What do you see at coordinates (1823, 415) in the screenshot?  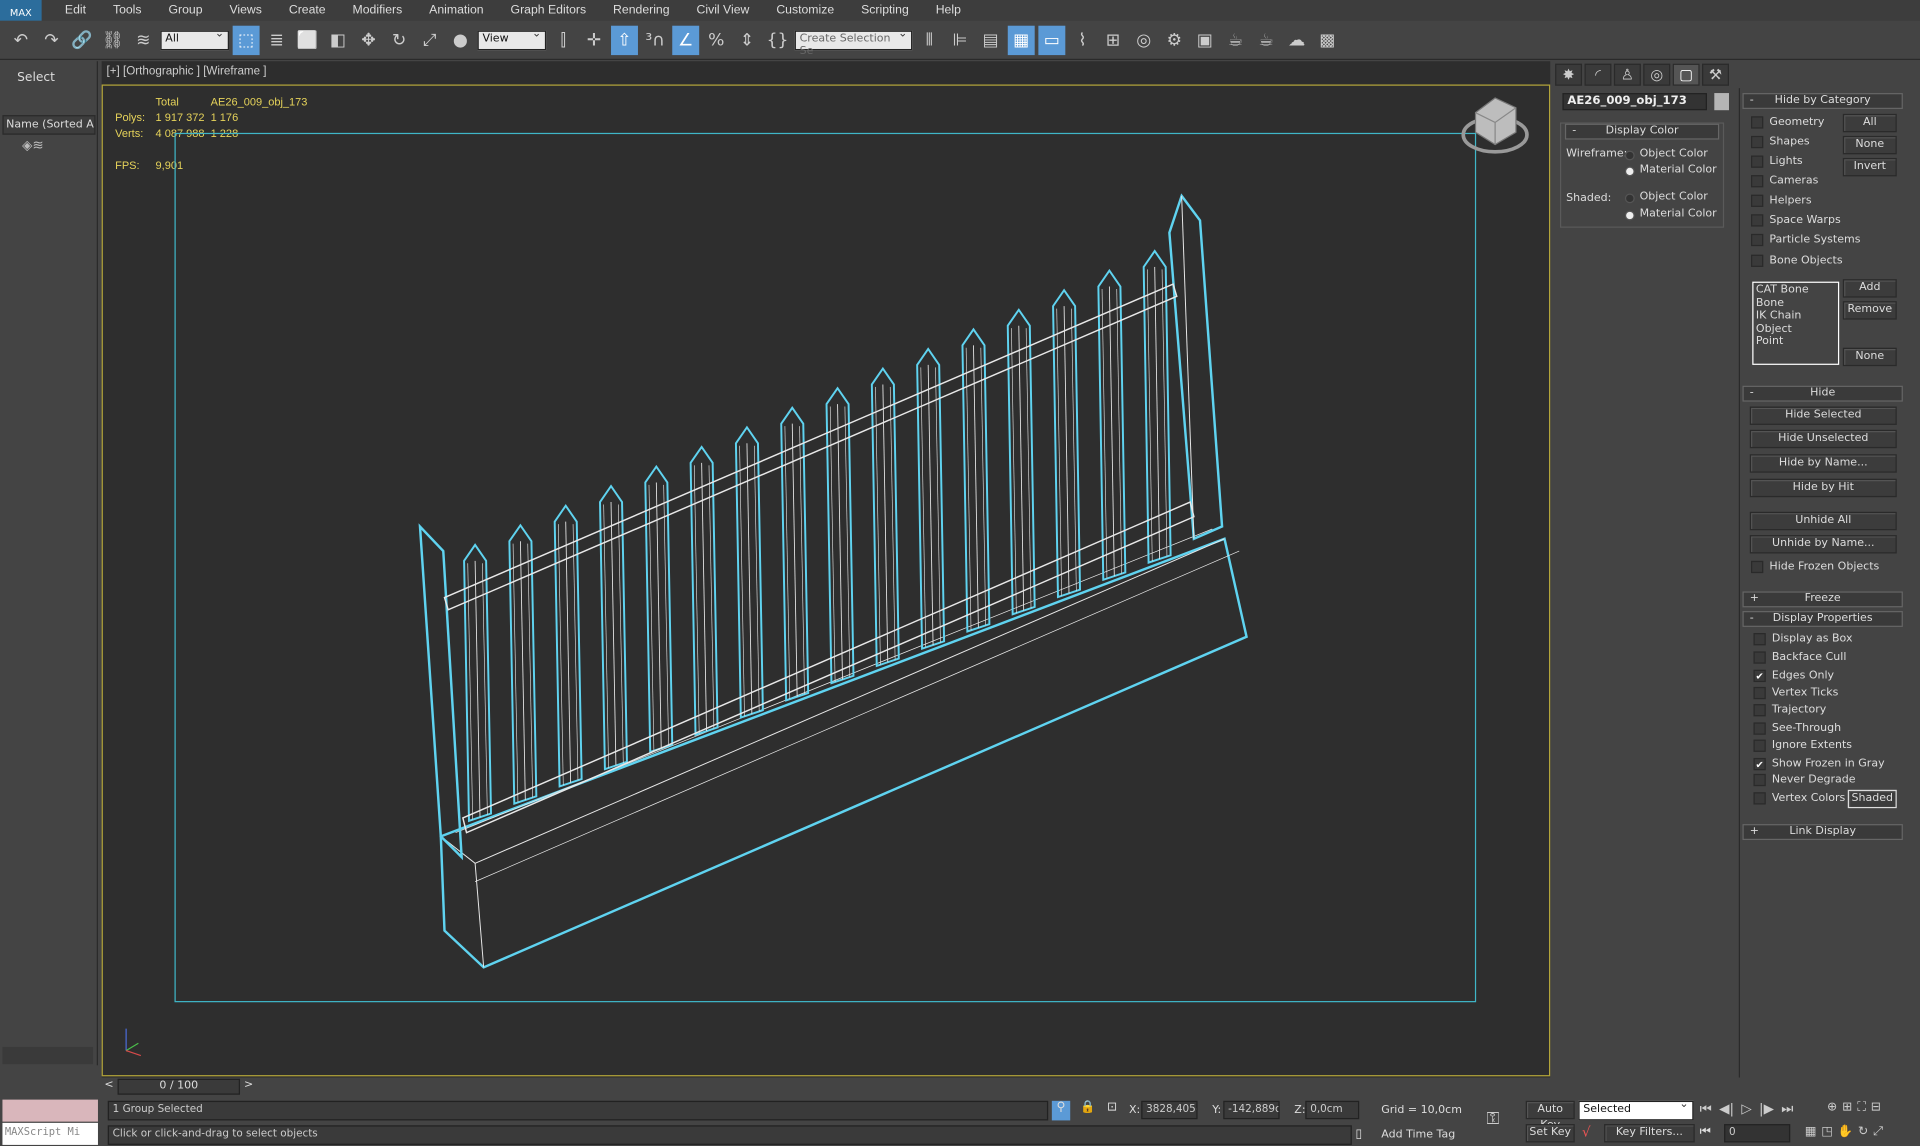 I see `hide-selected-button: Hide Selected` at bounding box center [1823, 415].